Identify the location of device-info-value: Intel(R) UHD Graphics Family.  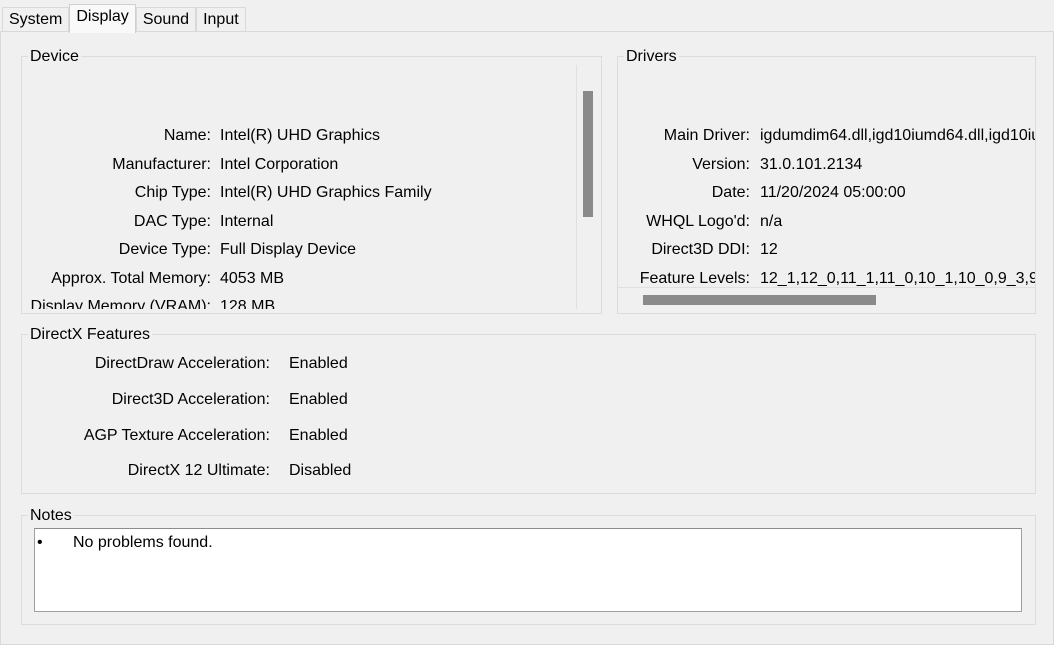
(326, 192).